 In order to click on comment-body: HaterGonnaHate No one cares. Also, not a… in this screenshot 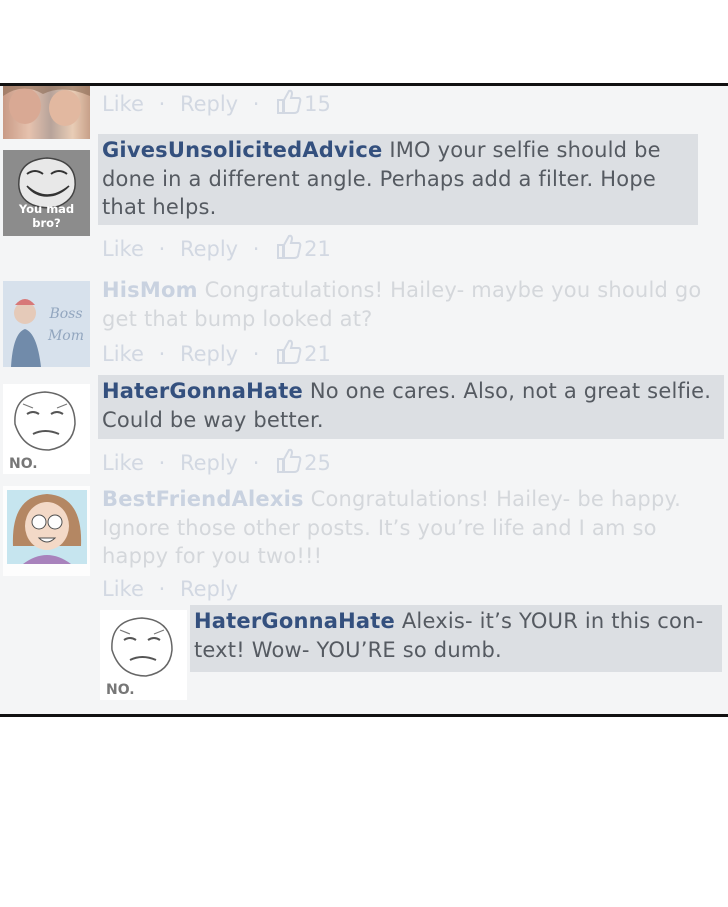, I will do `click(411, 407)`.